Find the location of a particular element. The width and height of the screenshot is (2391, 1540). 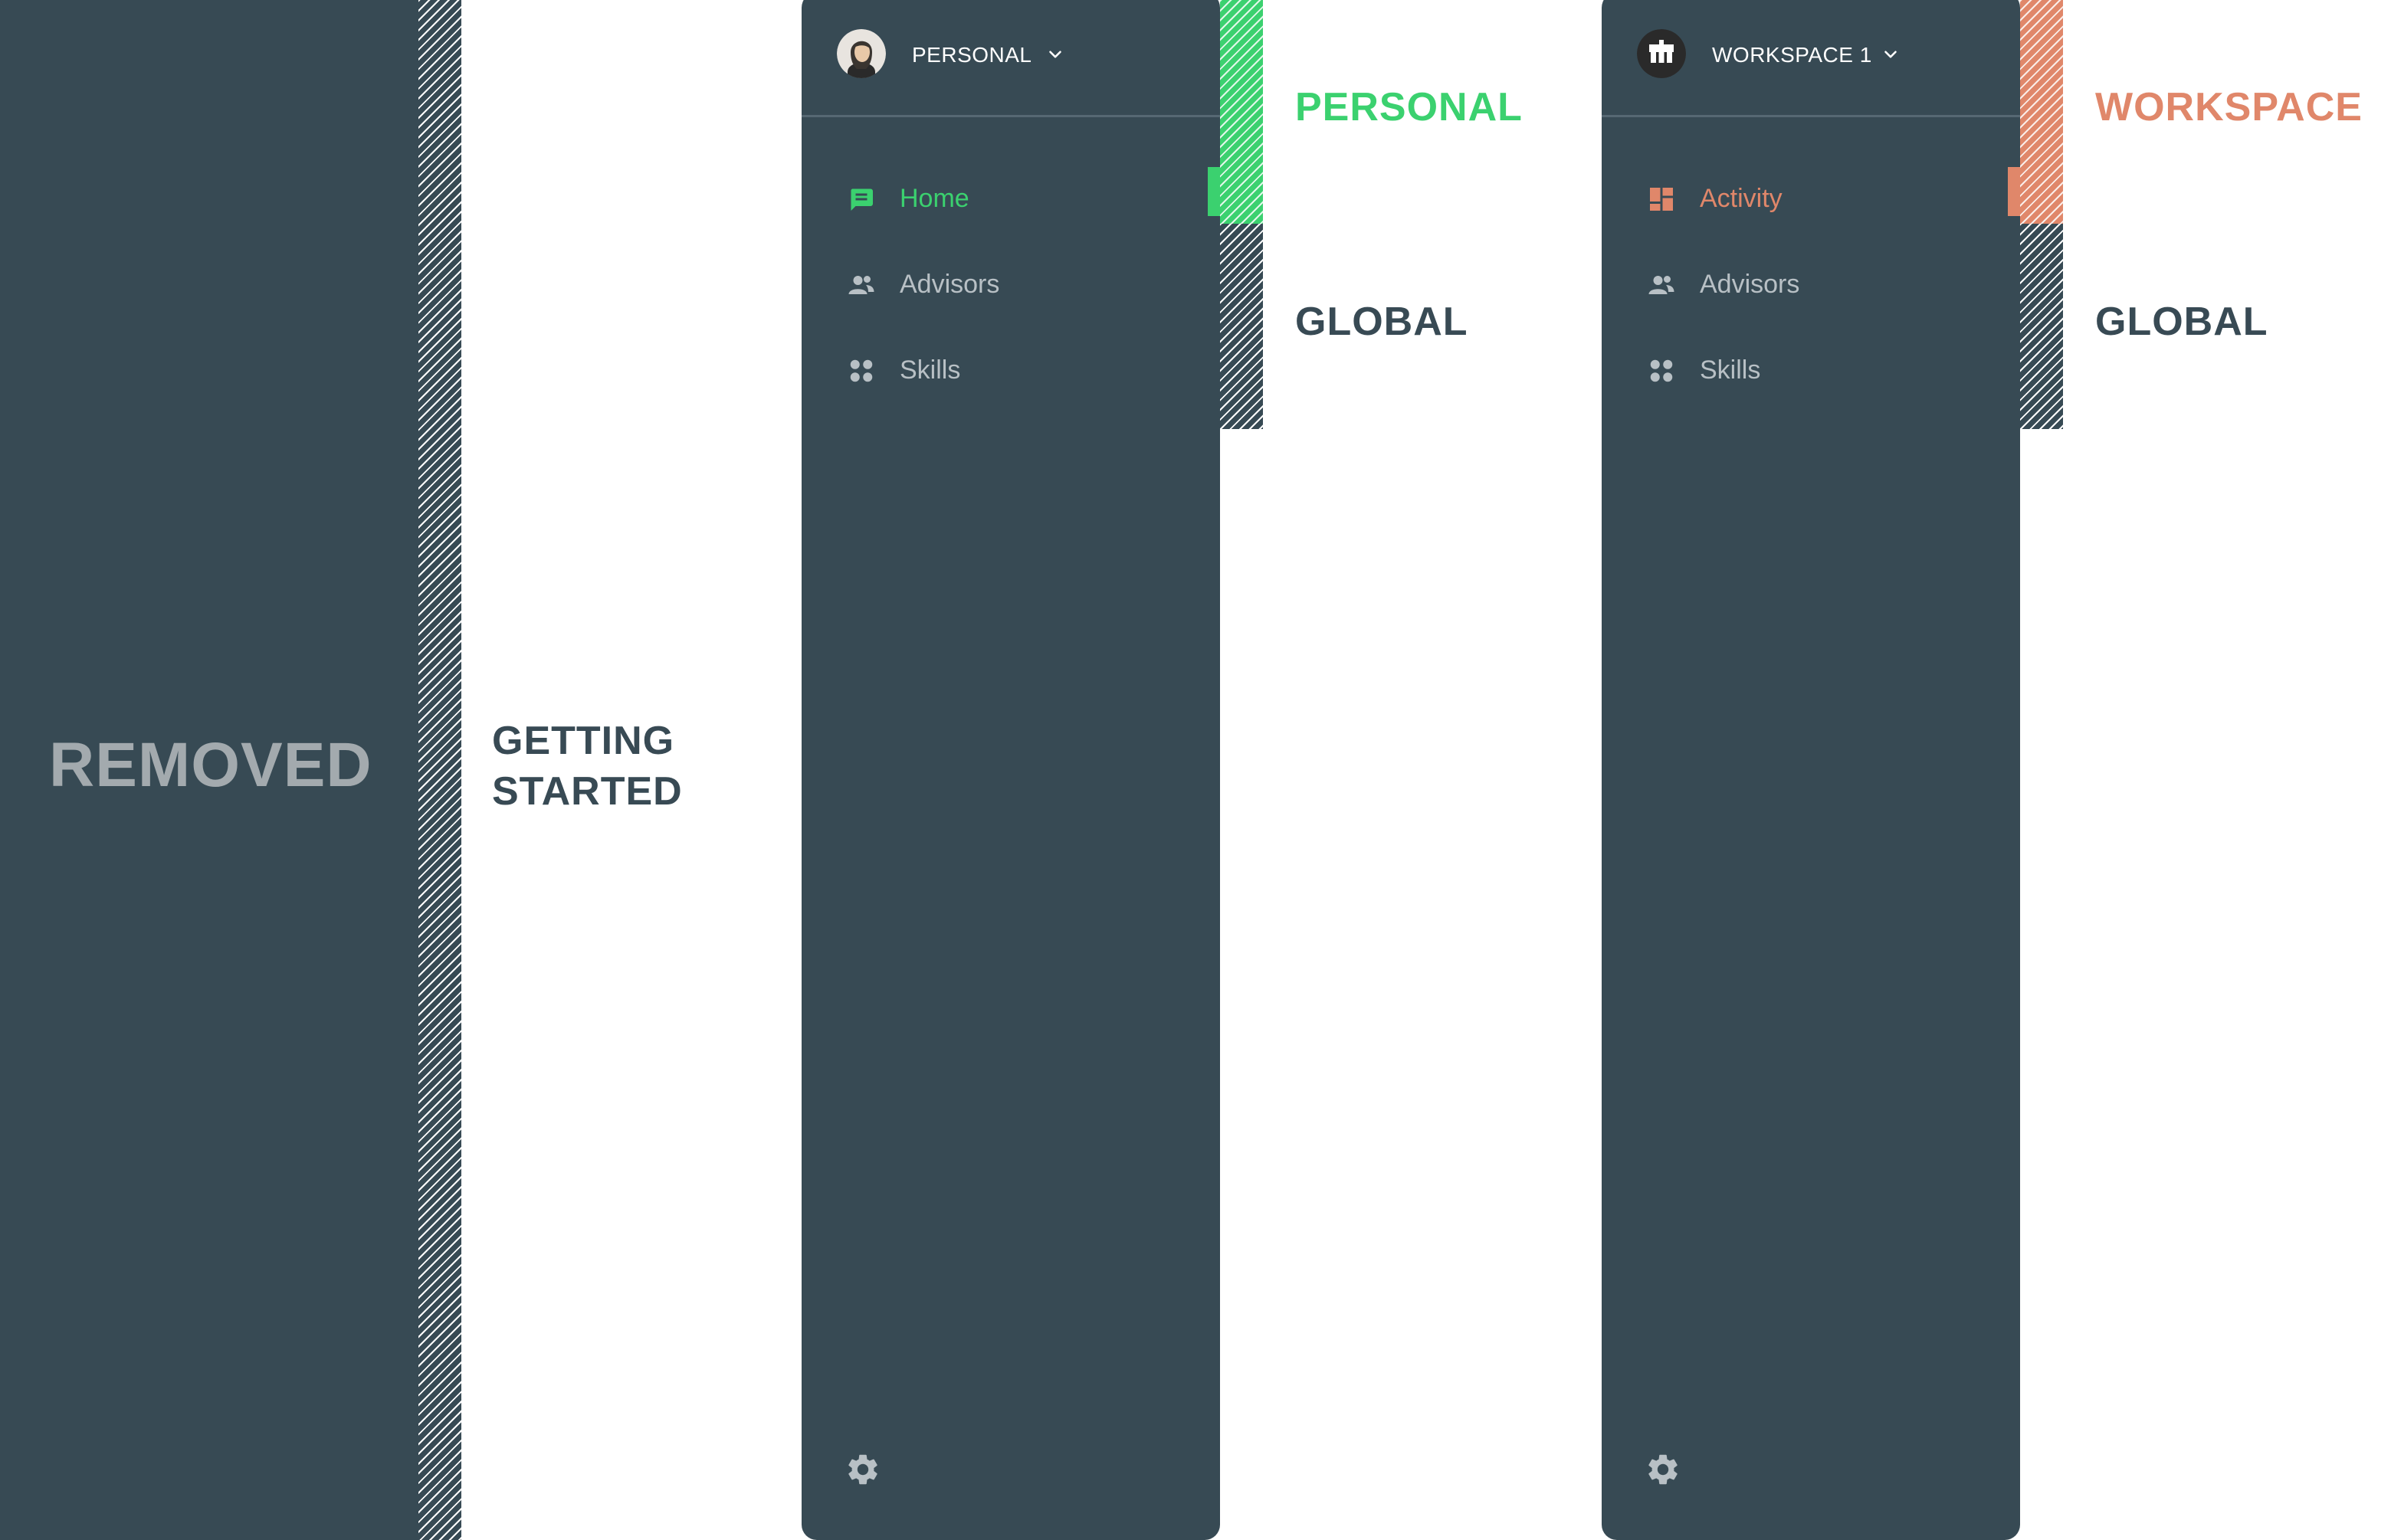

workspace-section-marker is located at coordinates (2042, 112).